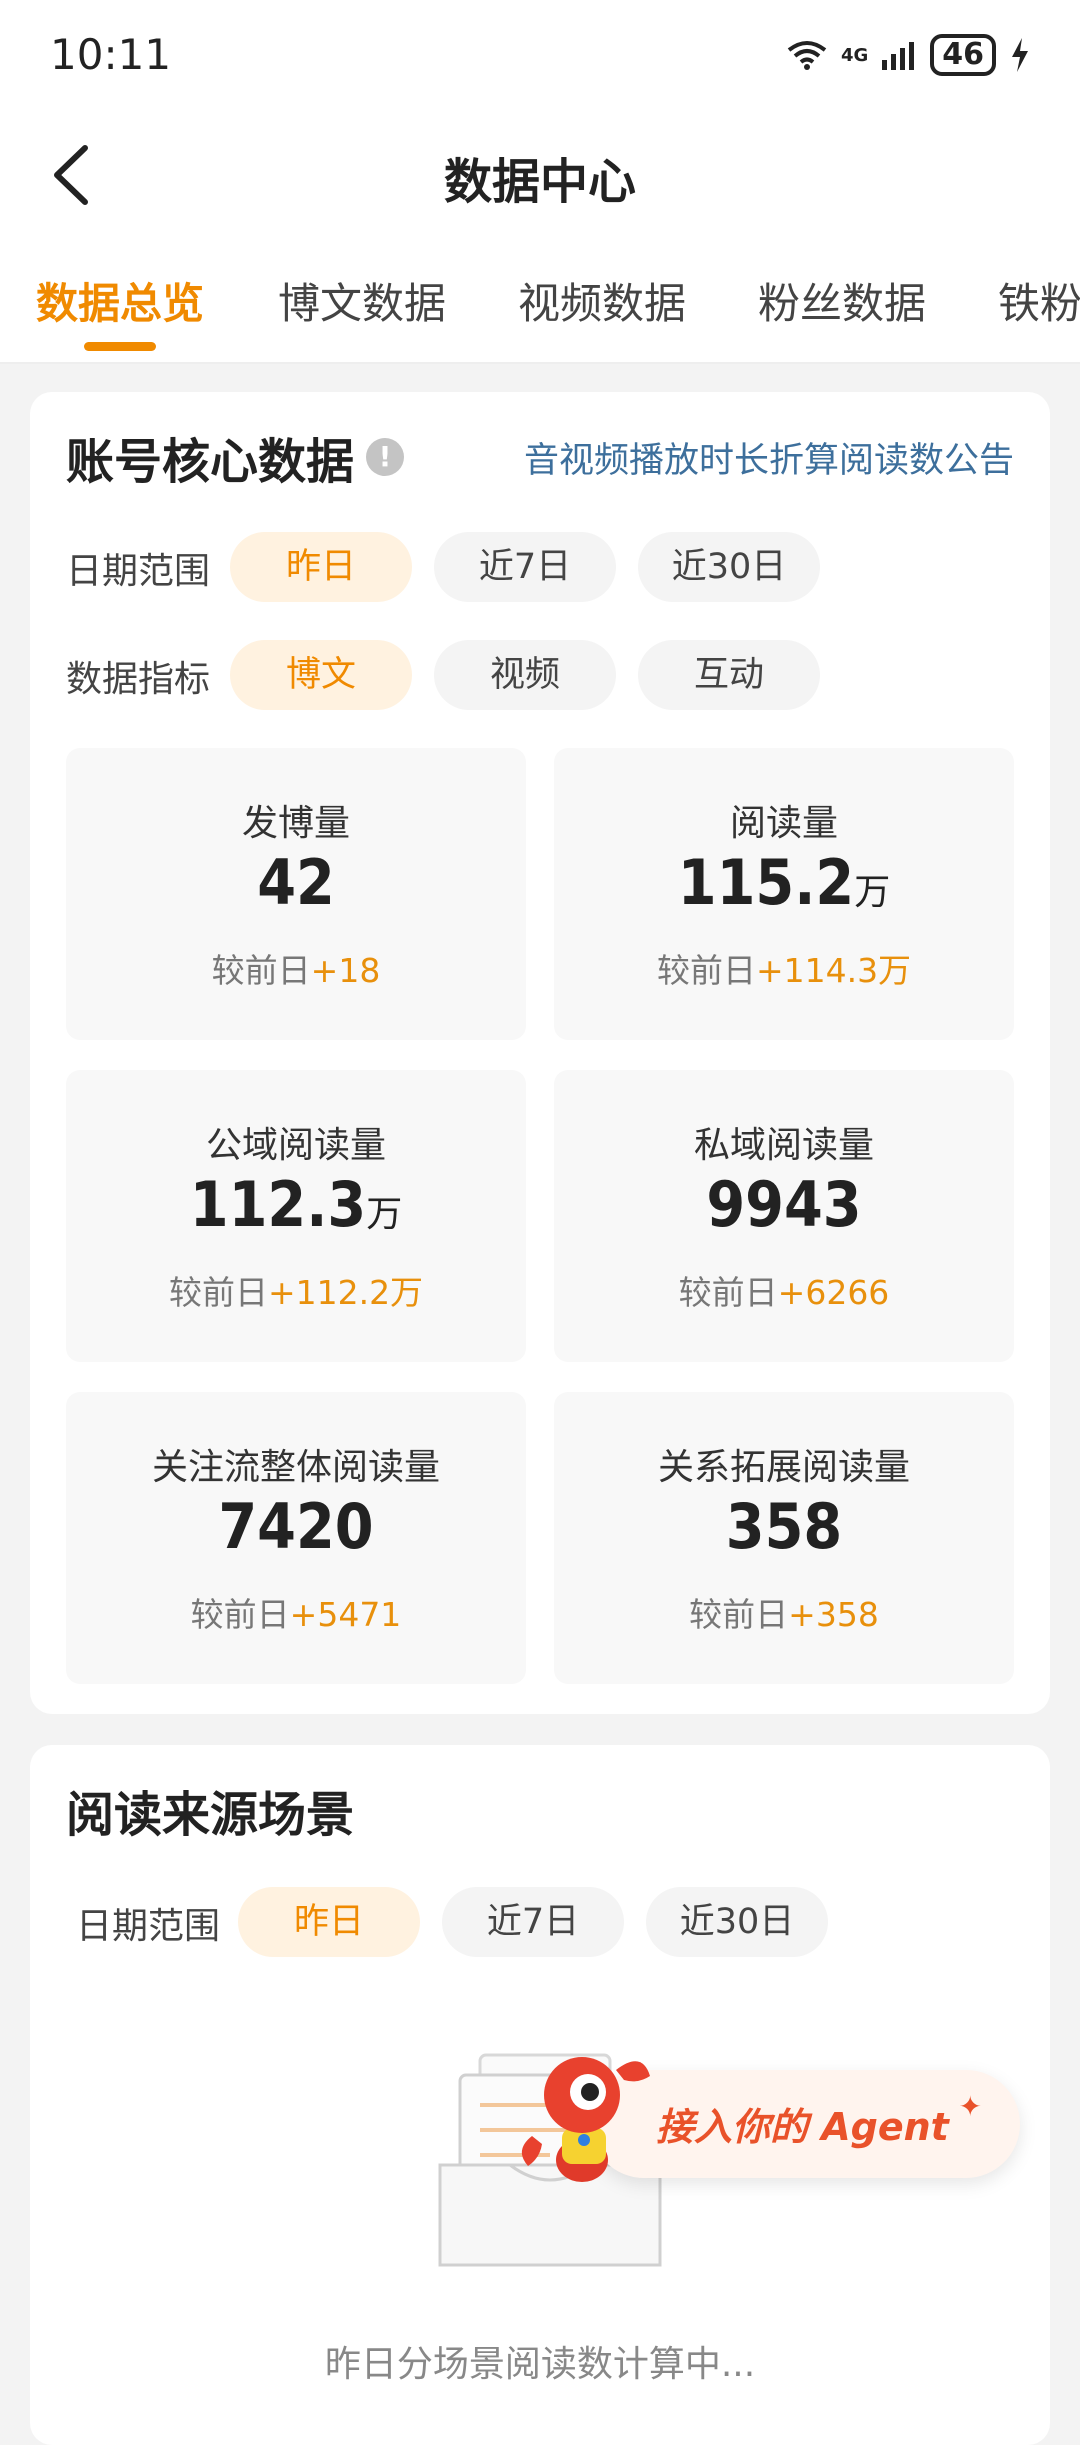 Image resolution: width=1080 pixels, height=2445 pixels. I want to click on metric-value: 9943, so click(784, 1204).